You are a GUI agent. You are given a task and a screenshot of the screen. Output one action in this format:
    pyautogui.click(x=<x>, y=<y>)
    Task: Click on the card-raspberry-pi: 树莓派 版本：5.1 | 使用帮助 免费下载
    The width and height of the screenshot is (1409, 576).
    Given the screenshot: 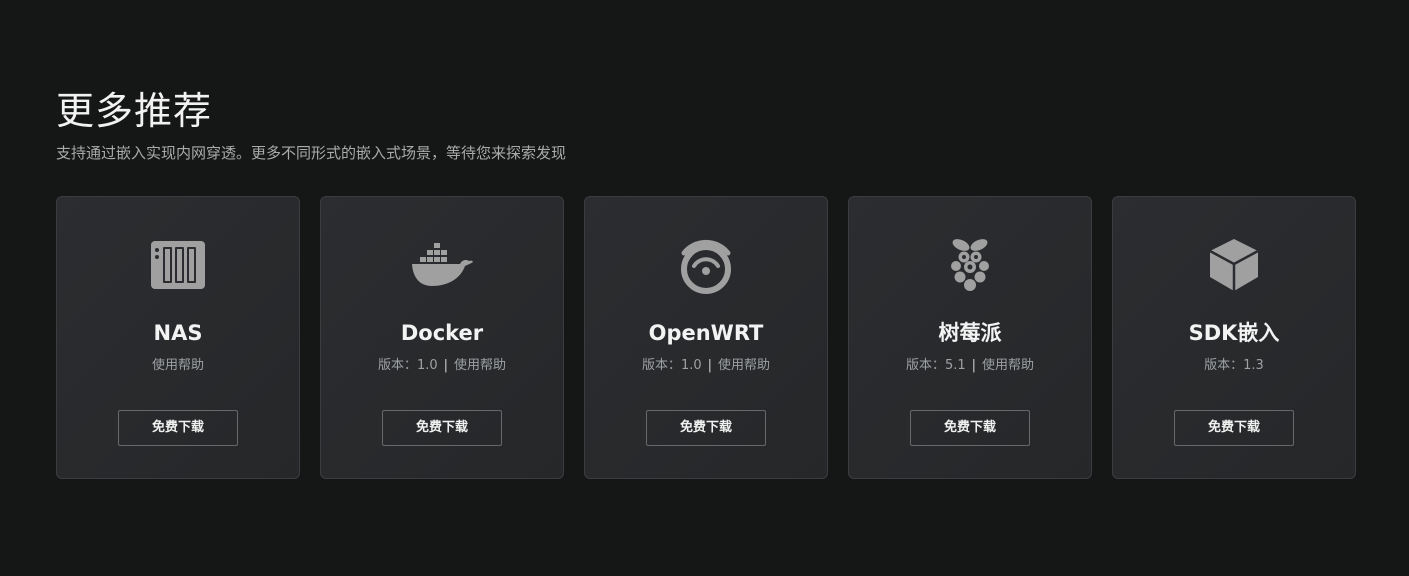 What is the action you would take?
    pyautogui.click(x=970, y=337)
    